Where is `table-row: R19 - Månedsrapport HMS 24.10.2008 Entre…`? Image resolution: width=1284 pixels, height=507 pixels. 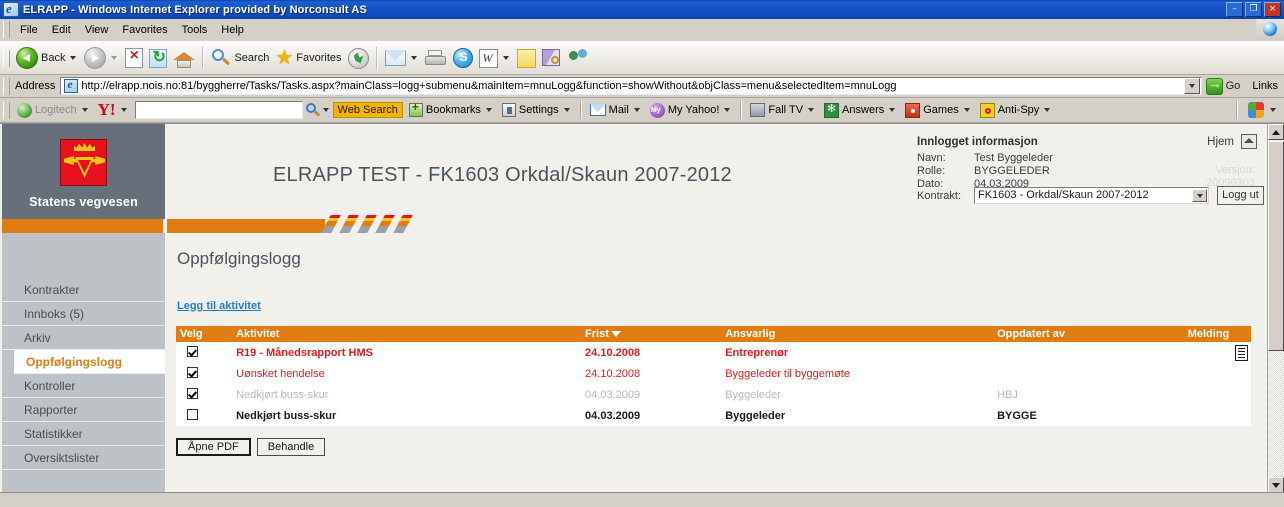
table-row: R19 - Månedsrapport HMS 24.10.2008 Entre… is located at coordinates (713, 352).